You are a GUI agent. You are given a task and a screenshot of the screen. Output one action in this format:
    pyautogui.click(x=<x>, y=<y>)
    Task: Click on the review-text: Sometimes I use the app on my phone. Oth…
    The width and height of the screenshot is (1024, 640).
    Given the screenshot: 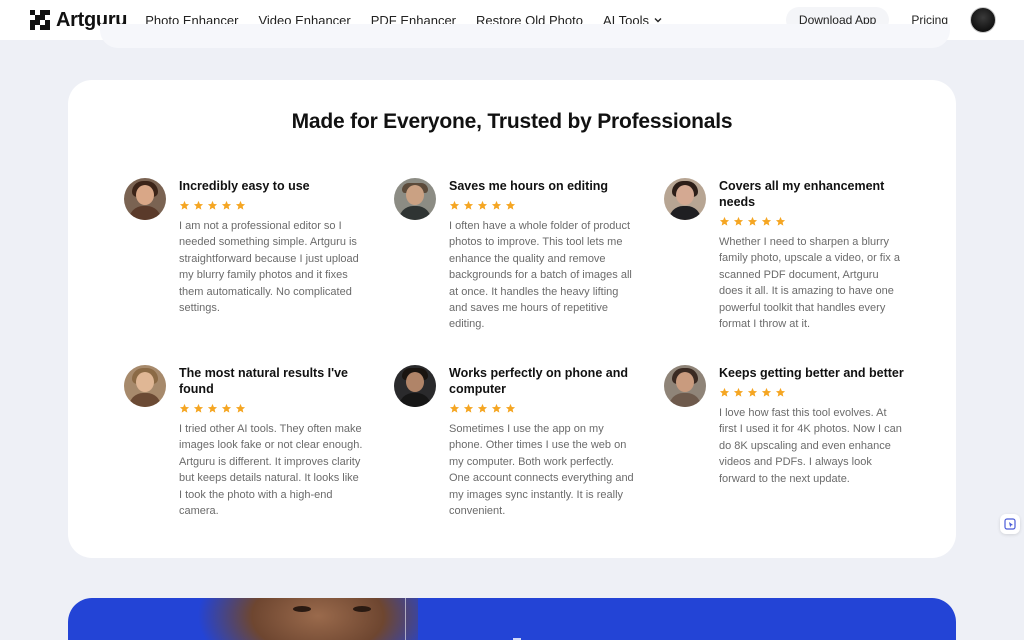 What is the action you would take?
    pyautogui.click(x=541, y=470)
    